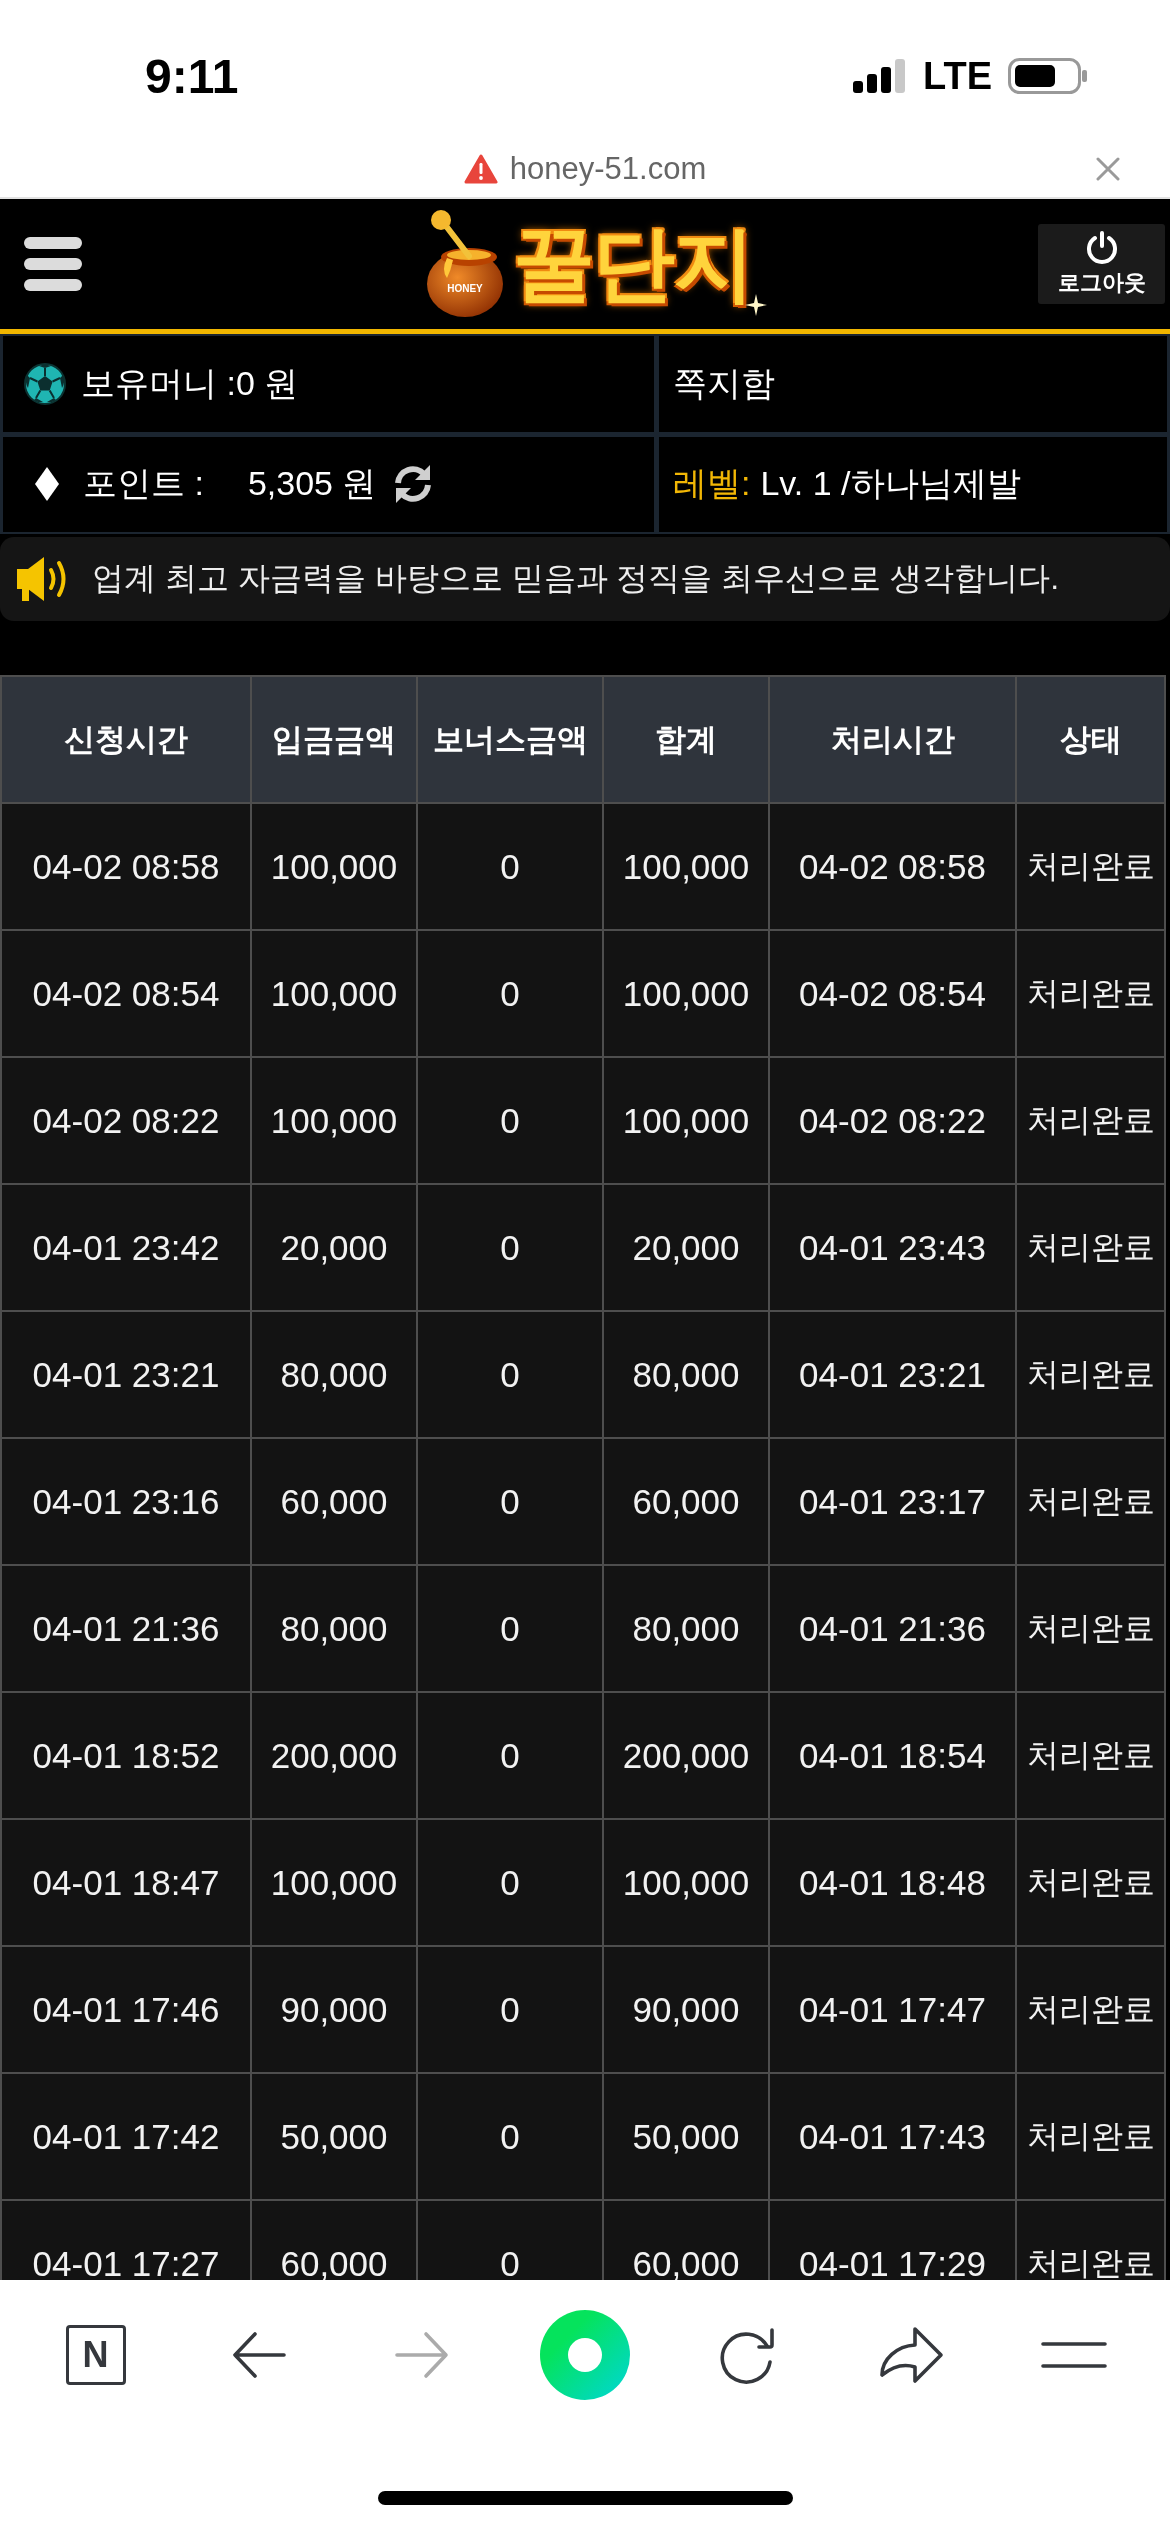  Describe the element at coordinates (192, 76) in the screenshot. I see `status-time: 9:11` at that location.